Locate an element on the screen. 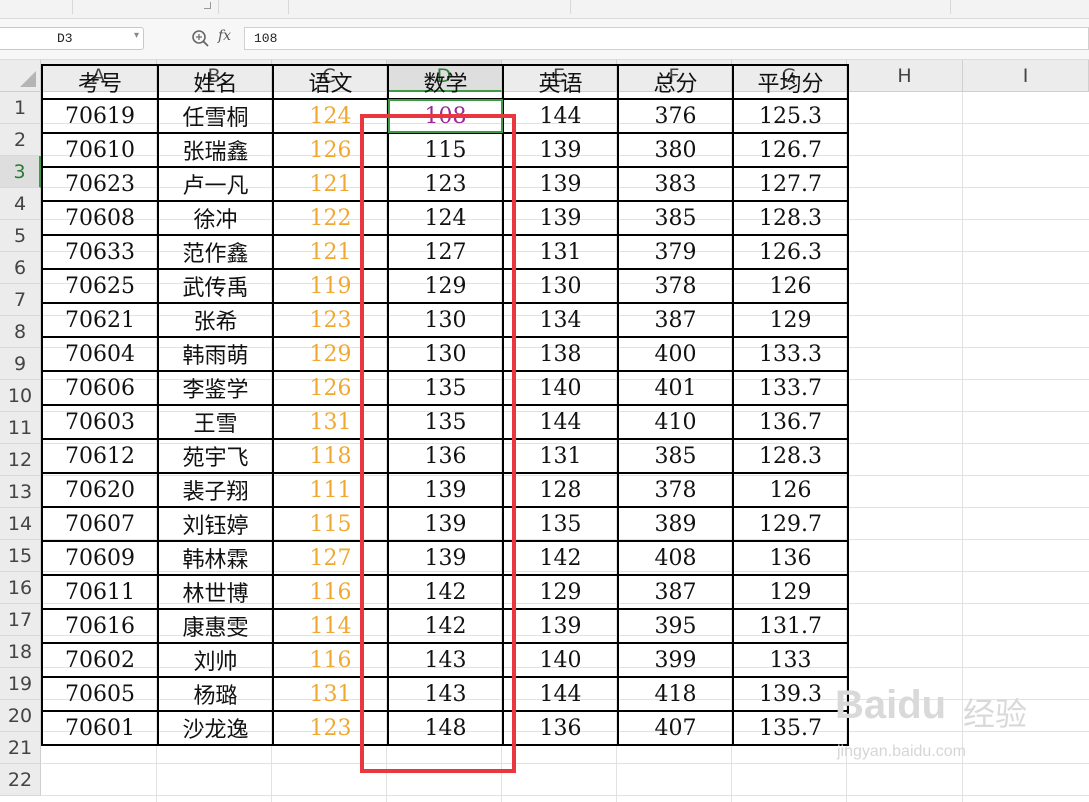 The height and width of the screenshot is (802, 1089). table-cell: 119 is located at coordinates (330, 286).